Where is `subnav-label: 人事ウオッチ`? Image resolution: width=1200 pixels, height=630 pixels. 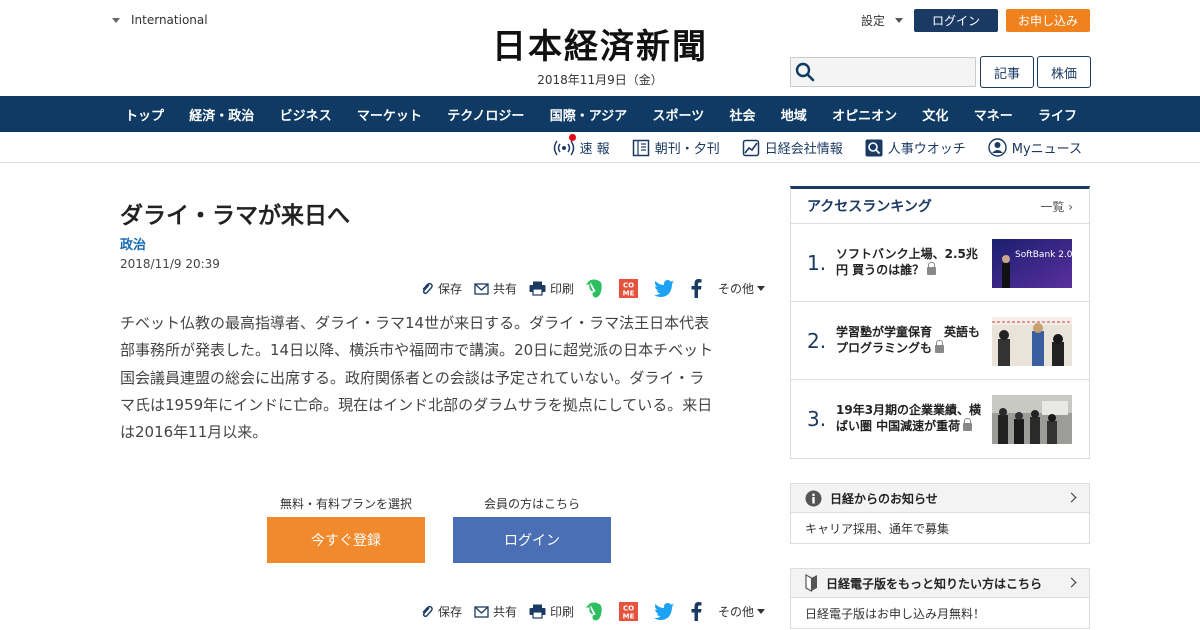
subnav-label: 人事ウオッチ is located at coordinates (926, 149).